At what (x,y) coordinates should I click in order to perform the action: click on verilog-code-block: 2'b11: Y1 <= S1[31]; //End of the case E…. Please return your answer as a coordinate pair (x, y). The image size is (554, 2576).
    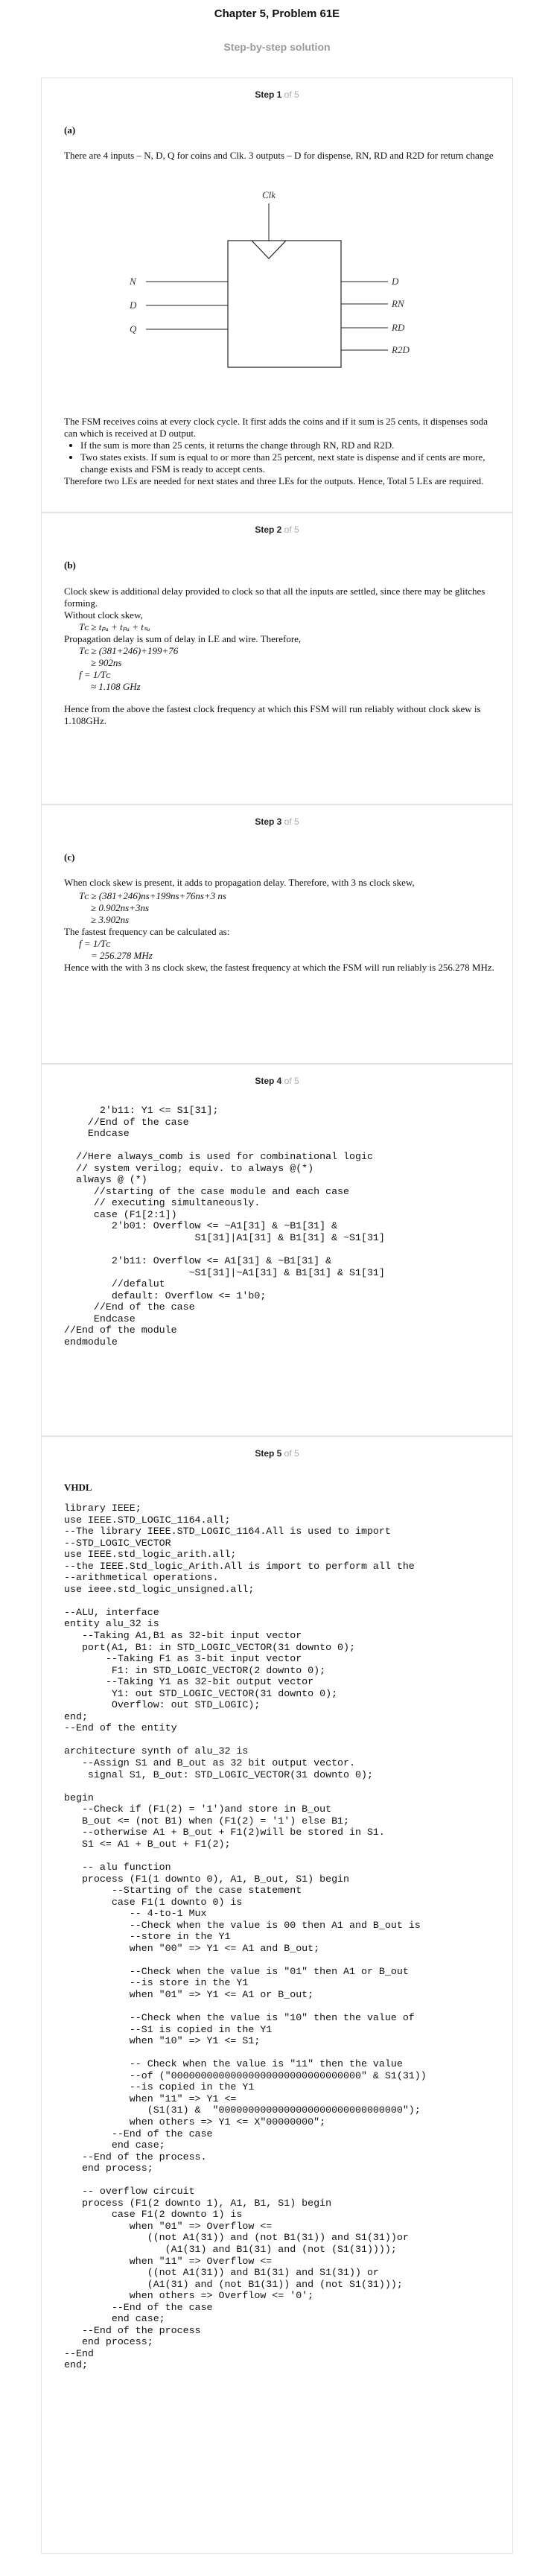
    Looking at the image, I should click on (224, 1226).